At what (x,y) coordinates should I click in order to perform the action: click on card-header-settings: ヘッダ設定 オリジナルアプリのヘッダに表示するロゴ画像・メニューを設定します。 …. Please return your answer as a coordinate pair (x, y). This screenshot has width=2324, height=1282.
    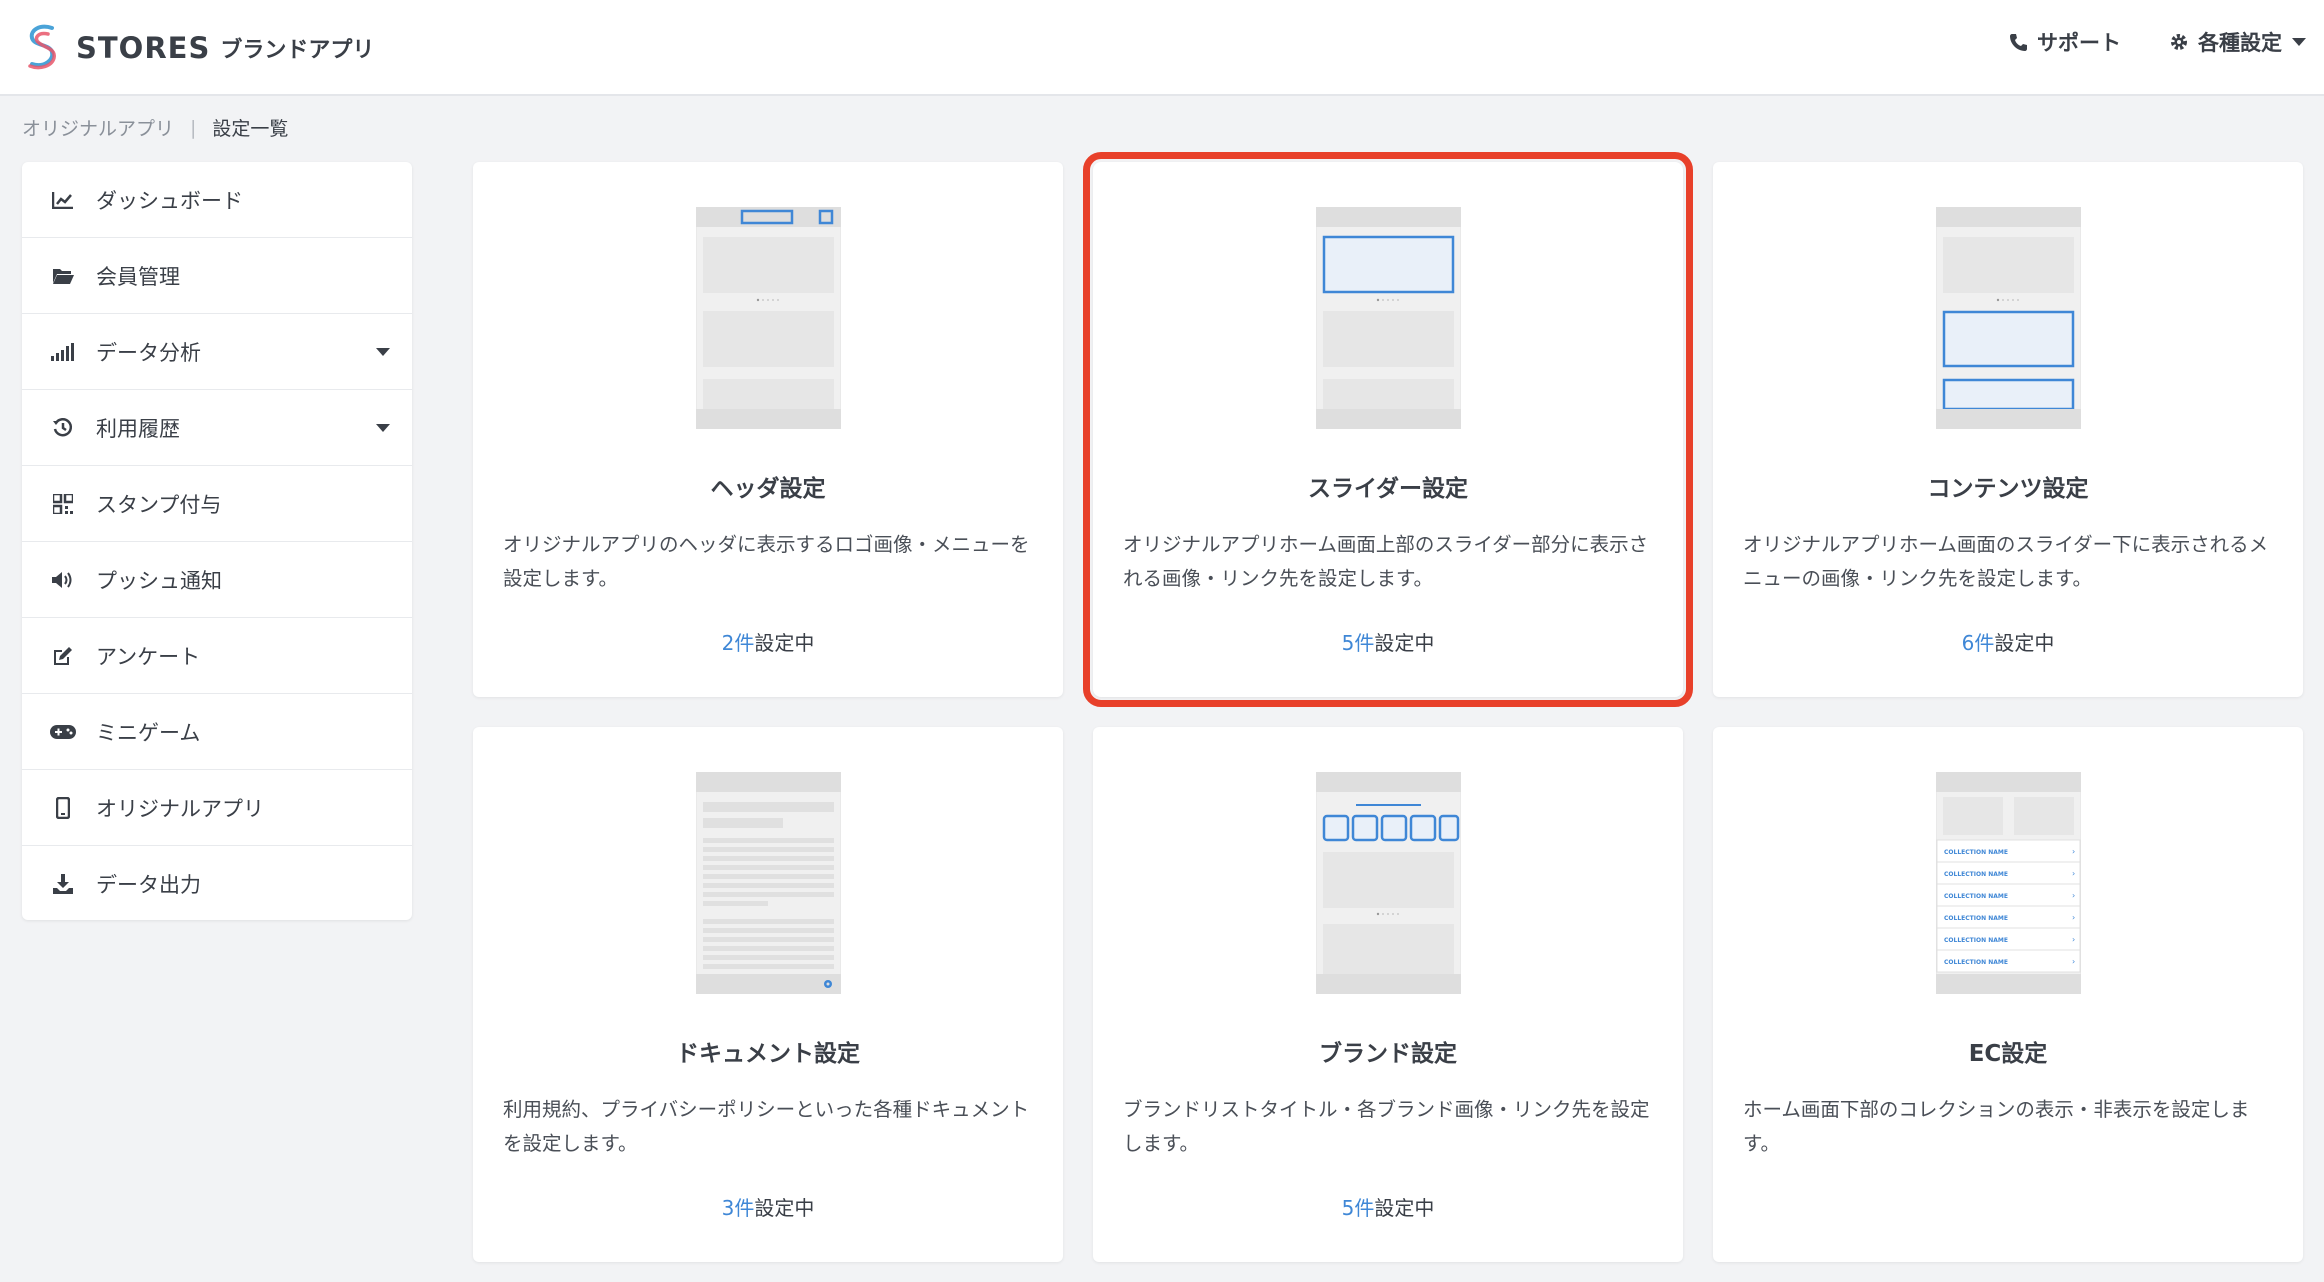
    Looking at the image, I should click on (768, 429).